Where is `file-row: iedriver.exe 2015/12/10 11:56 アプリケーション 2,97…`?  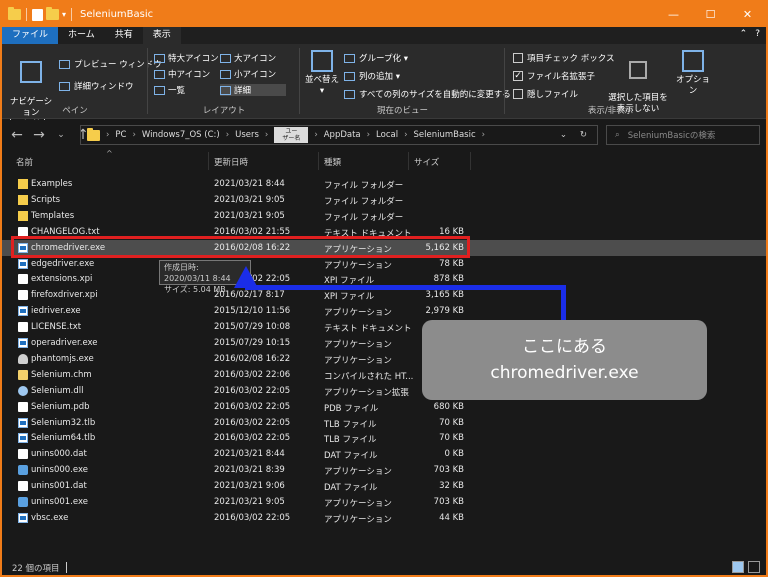
file-row: iedriver.exe 2015/12/10 11:56 アプリケーション 2,97… is located at coordinates (384, 311).